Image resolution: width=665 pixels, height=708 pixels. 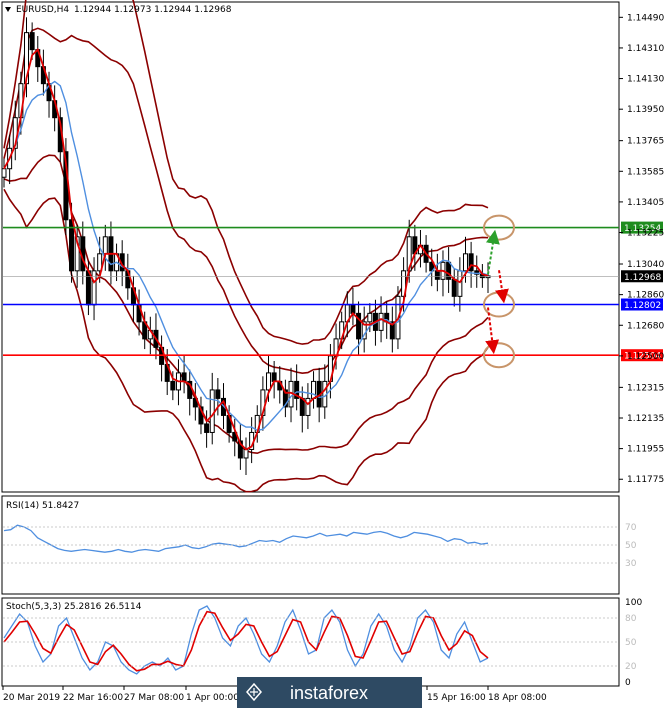 I want to click on price-tick-label: 1.14310, so click(x=645, y=49).